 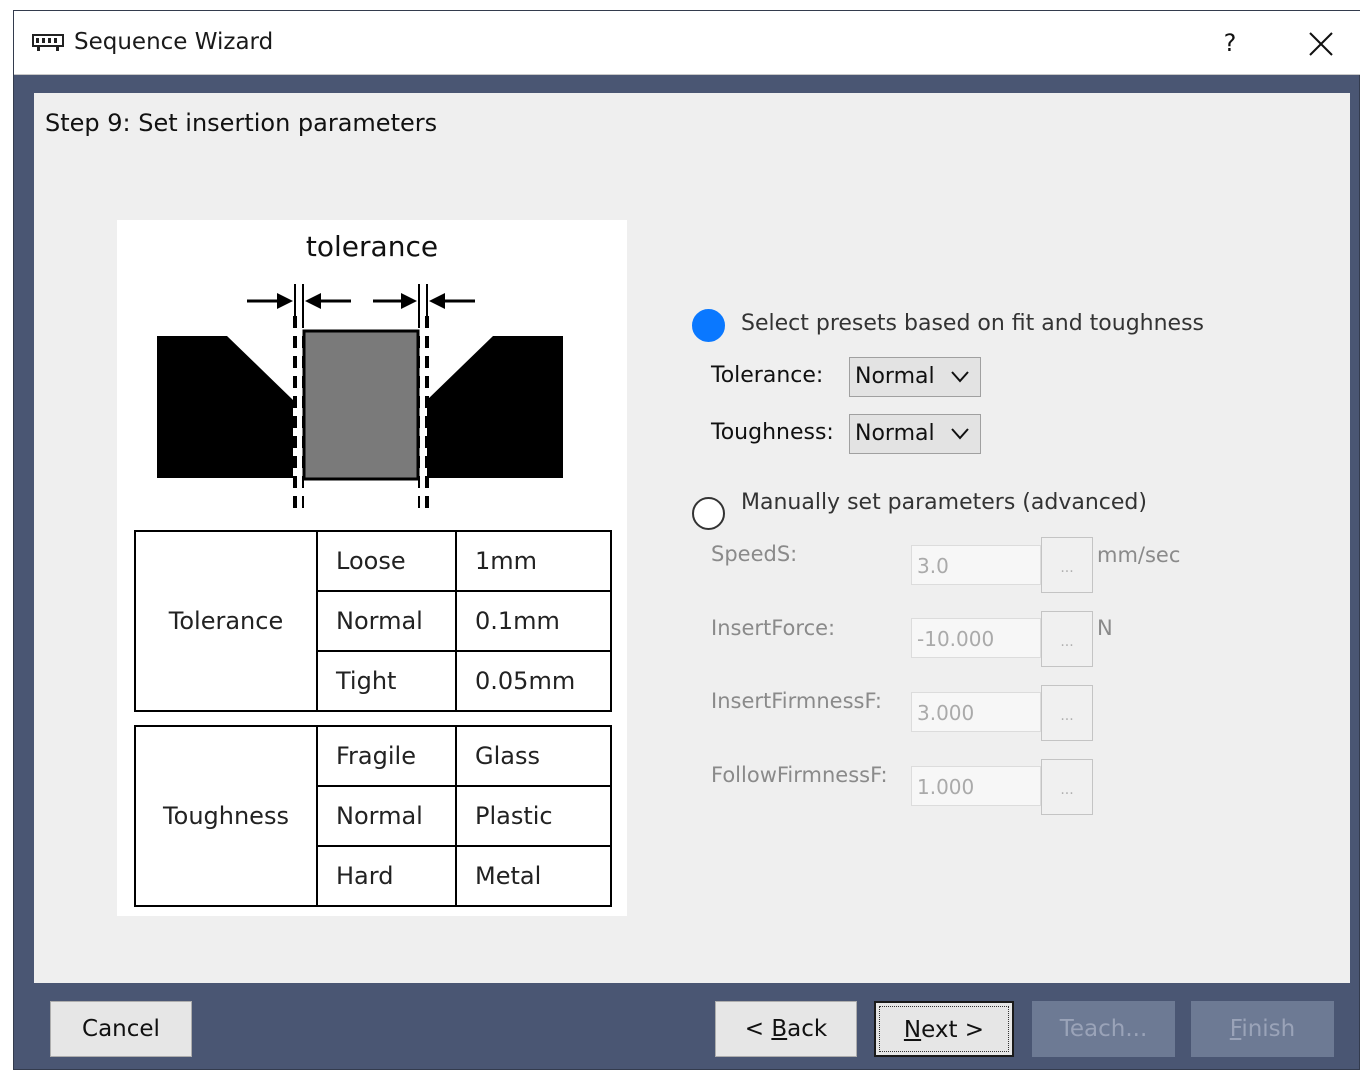 I want to click on table-cell: 1mm, so click(x=533, y=561).